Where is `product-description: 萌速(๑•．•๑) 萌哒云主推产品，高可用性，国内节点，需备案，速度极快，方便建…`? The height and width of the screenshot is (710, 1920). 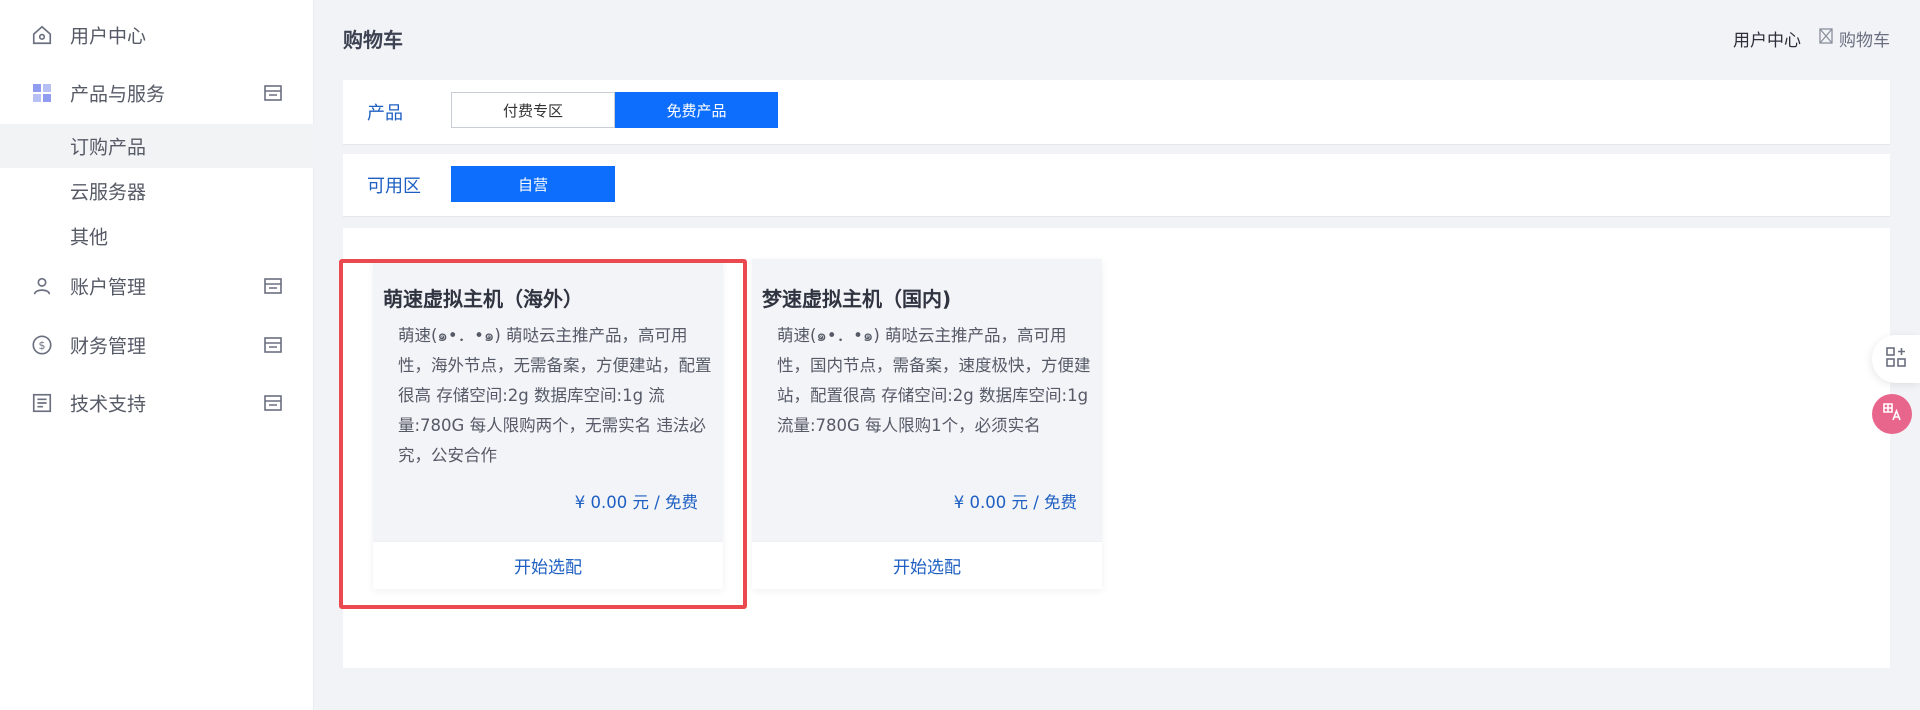 product-description: 萌速(๑•．•๑) 萌哒云主推产品，高可用性，国内节点，需备案，速度极快，方便建… is located at coordinates (934, 380).